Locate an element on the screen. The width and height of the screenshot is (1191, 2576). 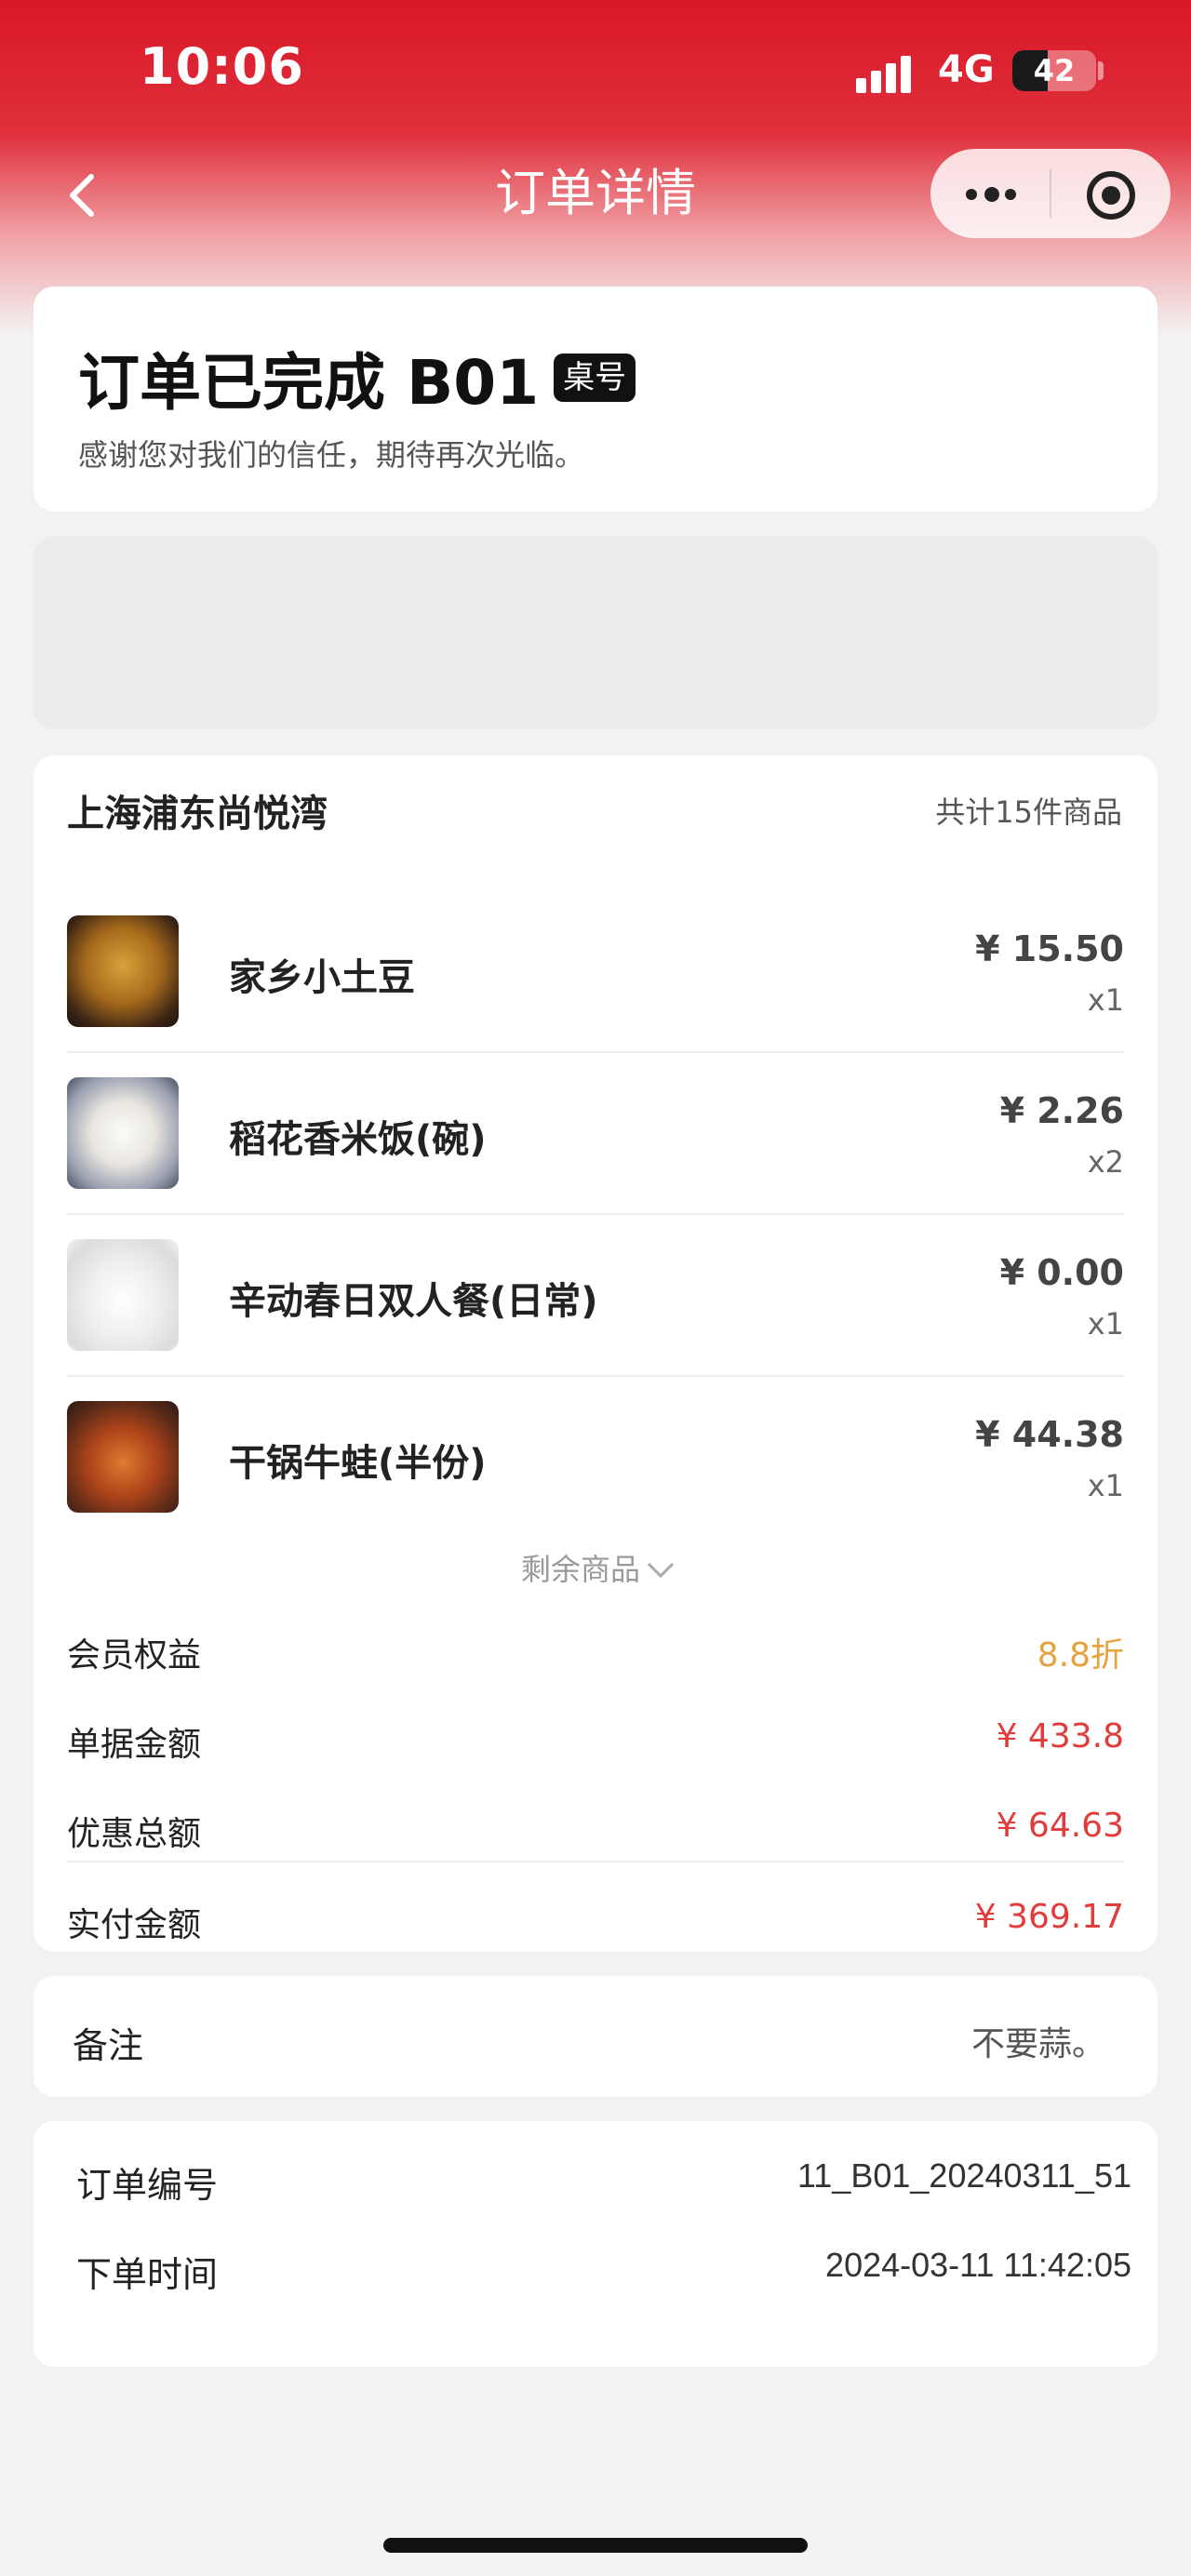
close-button is located at coordinates (1111, 193).